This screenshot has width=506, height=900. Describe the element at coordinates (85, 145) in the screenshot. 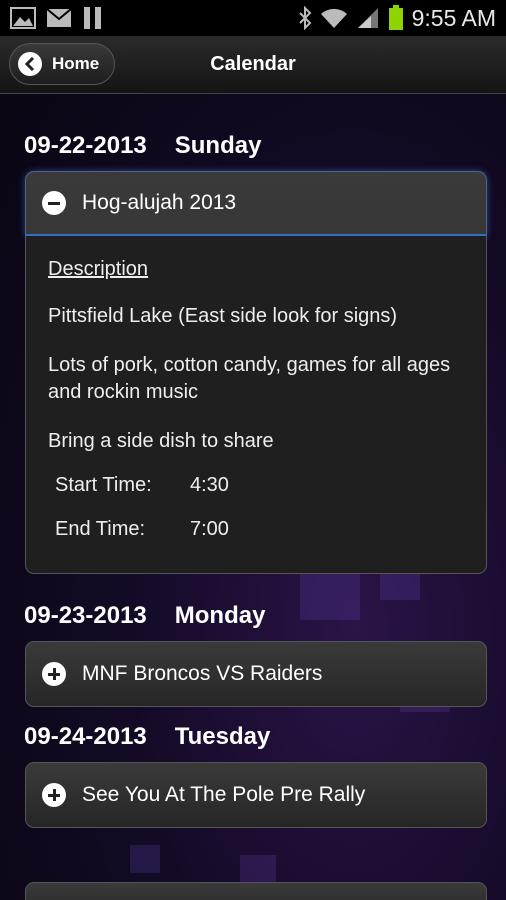

I see `day-date: 09-22-2013` at that location.